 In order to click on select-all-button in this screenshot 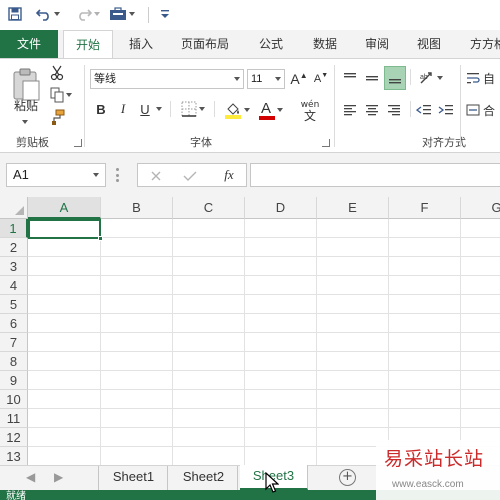, I will do `click(14, 208)`.